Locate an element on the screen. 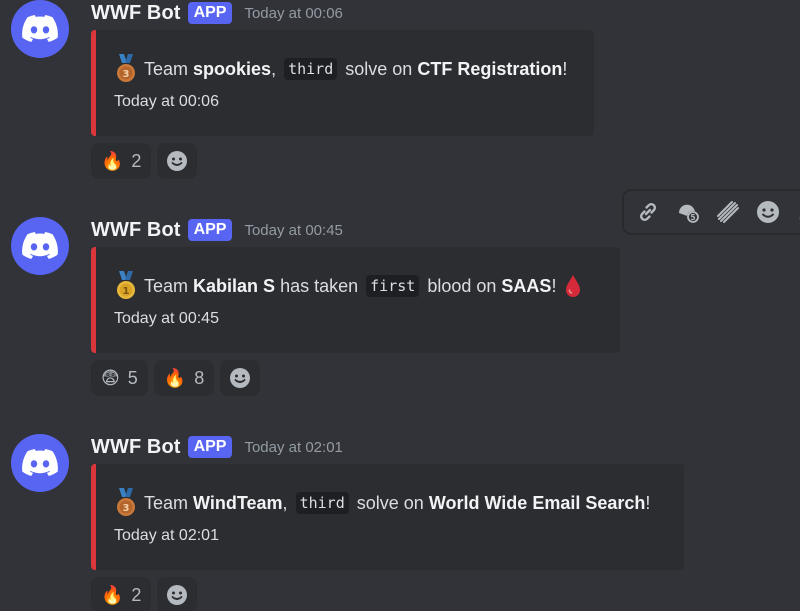 The height and width of the screenshot is (611, 800). reaction-count: 5 is located at coordinates (132, 377).